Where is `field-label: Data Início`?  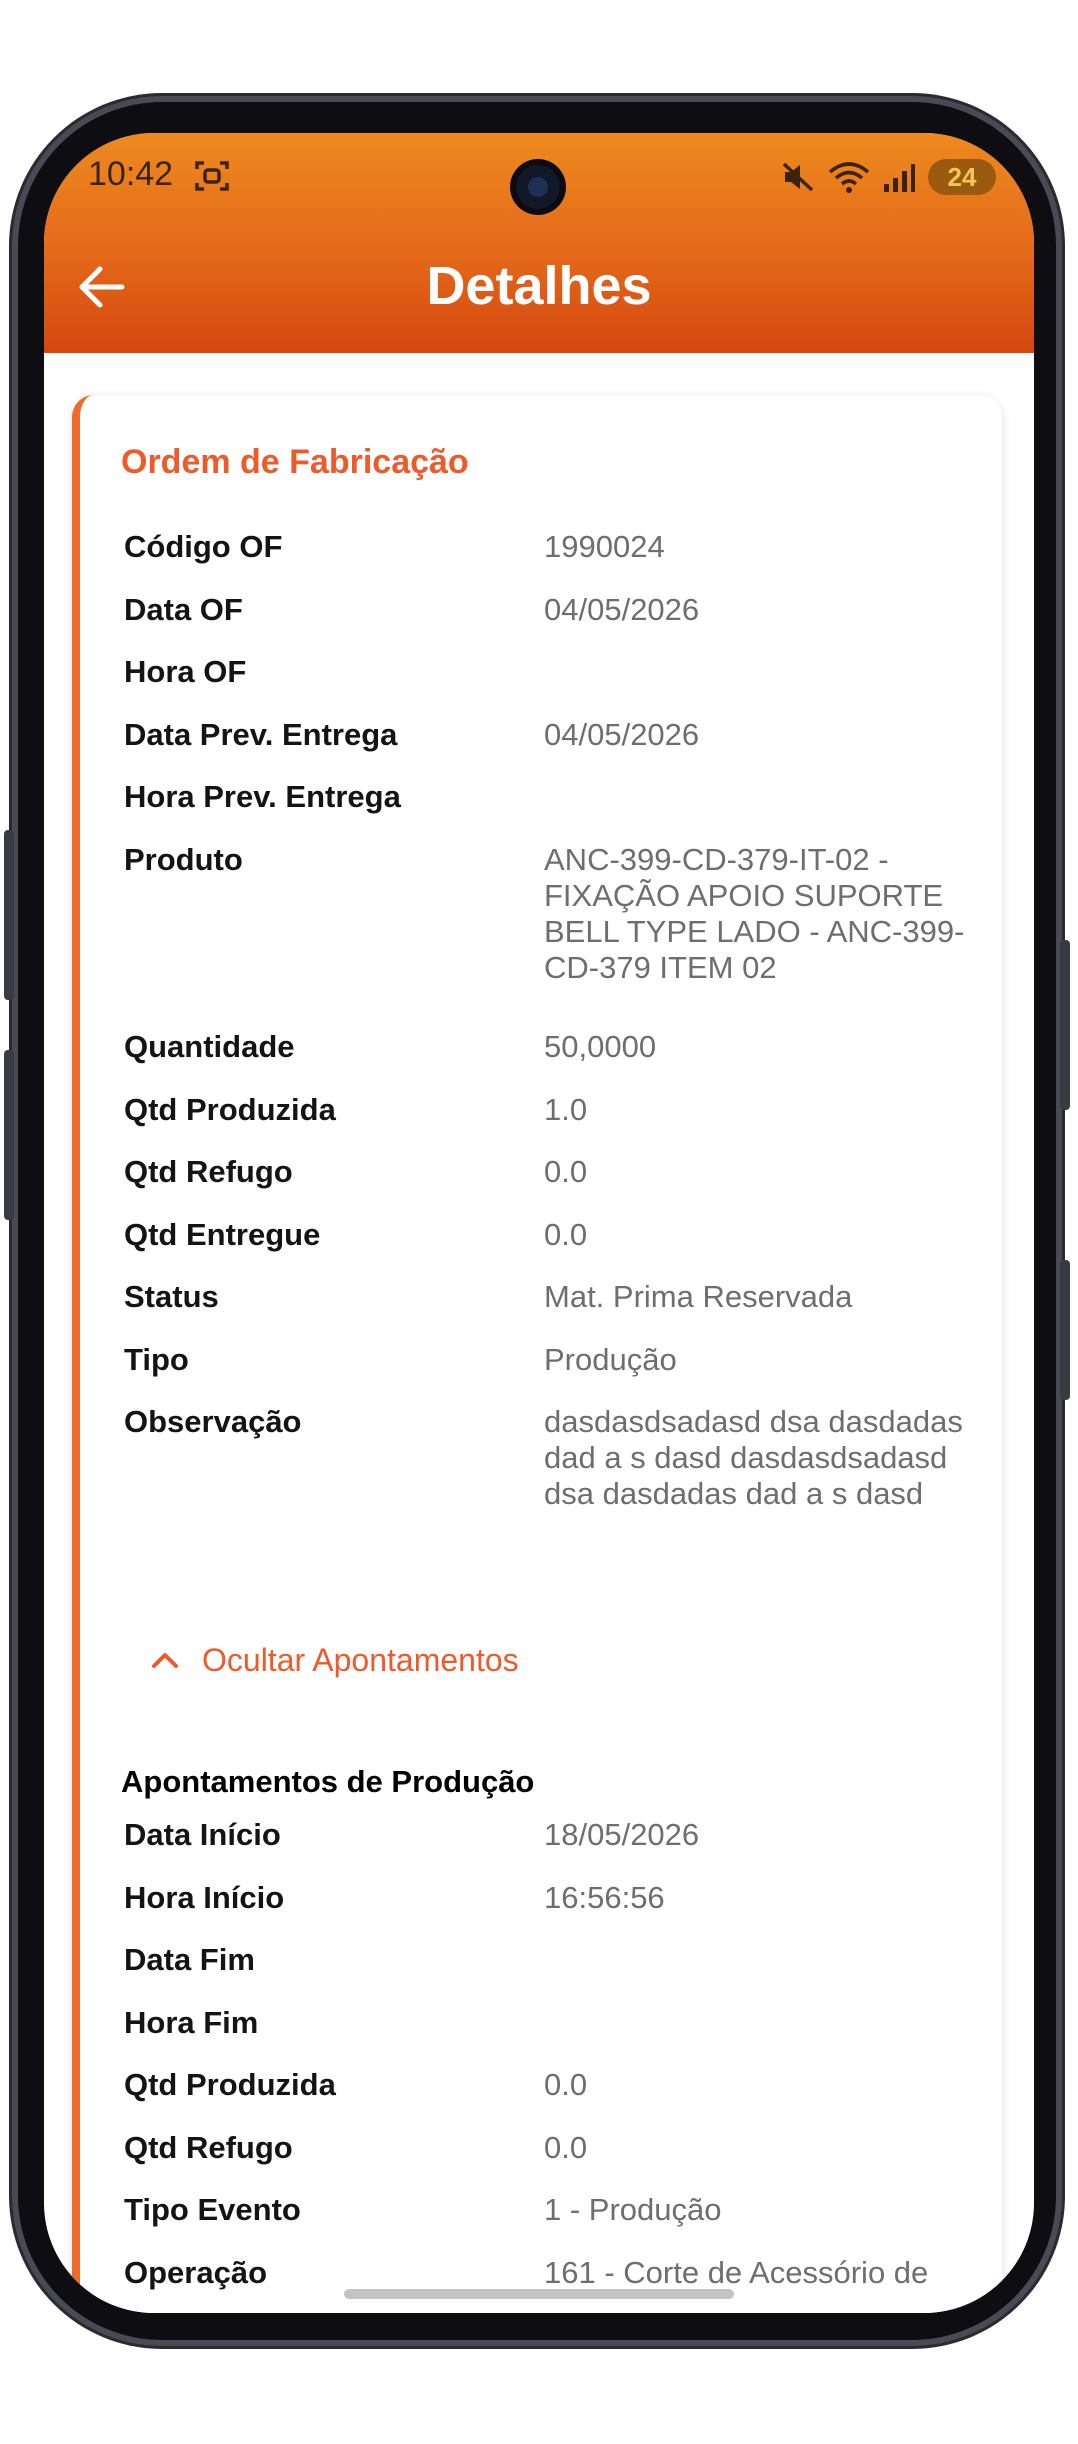
field-label: Data Início is located at coordinates (202, 1834).